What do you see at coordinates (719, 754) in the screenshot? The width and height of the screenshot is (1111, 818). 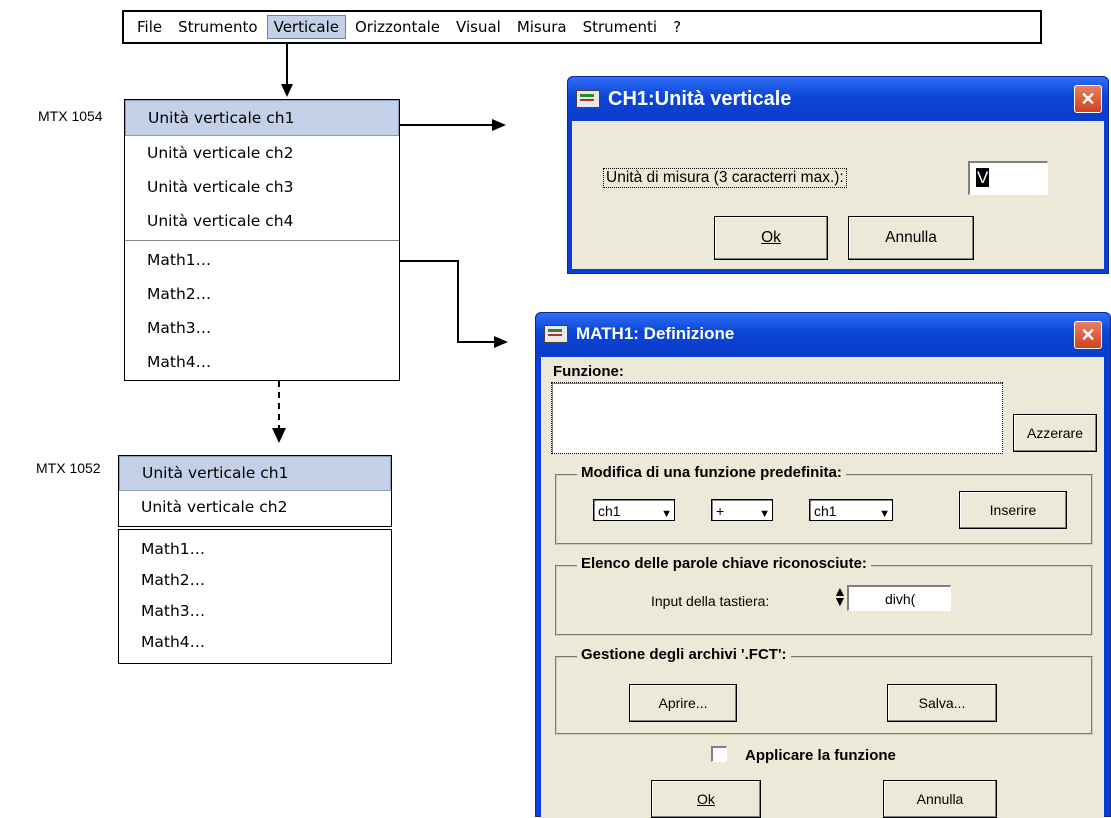 I see `apply-checkbox` at bounding box center [719, 754].